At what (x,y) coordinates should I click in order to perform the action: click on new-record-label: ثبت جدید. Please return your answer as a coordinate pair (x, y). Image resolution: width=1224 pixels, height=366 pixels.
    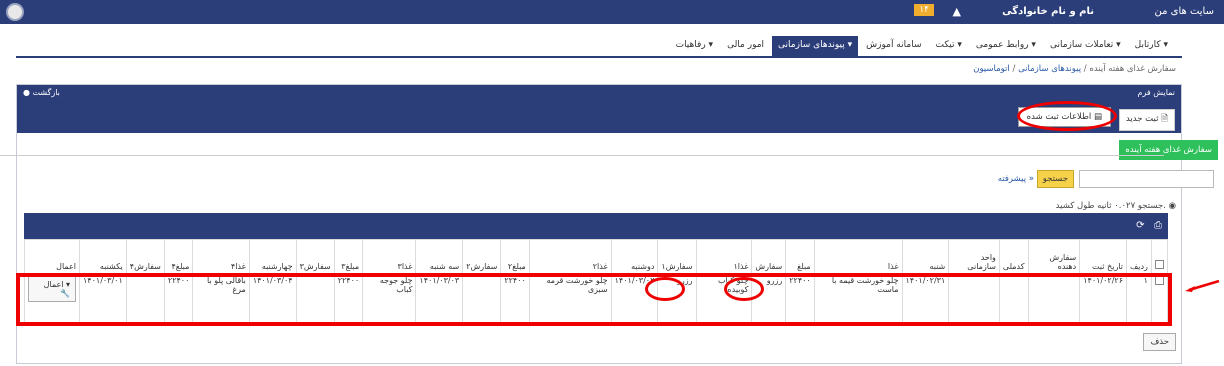
    Looking at the image, I should click on (1142, 119).